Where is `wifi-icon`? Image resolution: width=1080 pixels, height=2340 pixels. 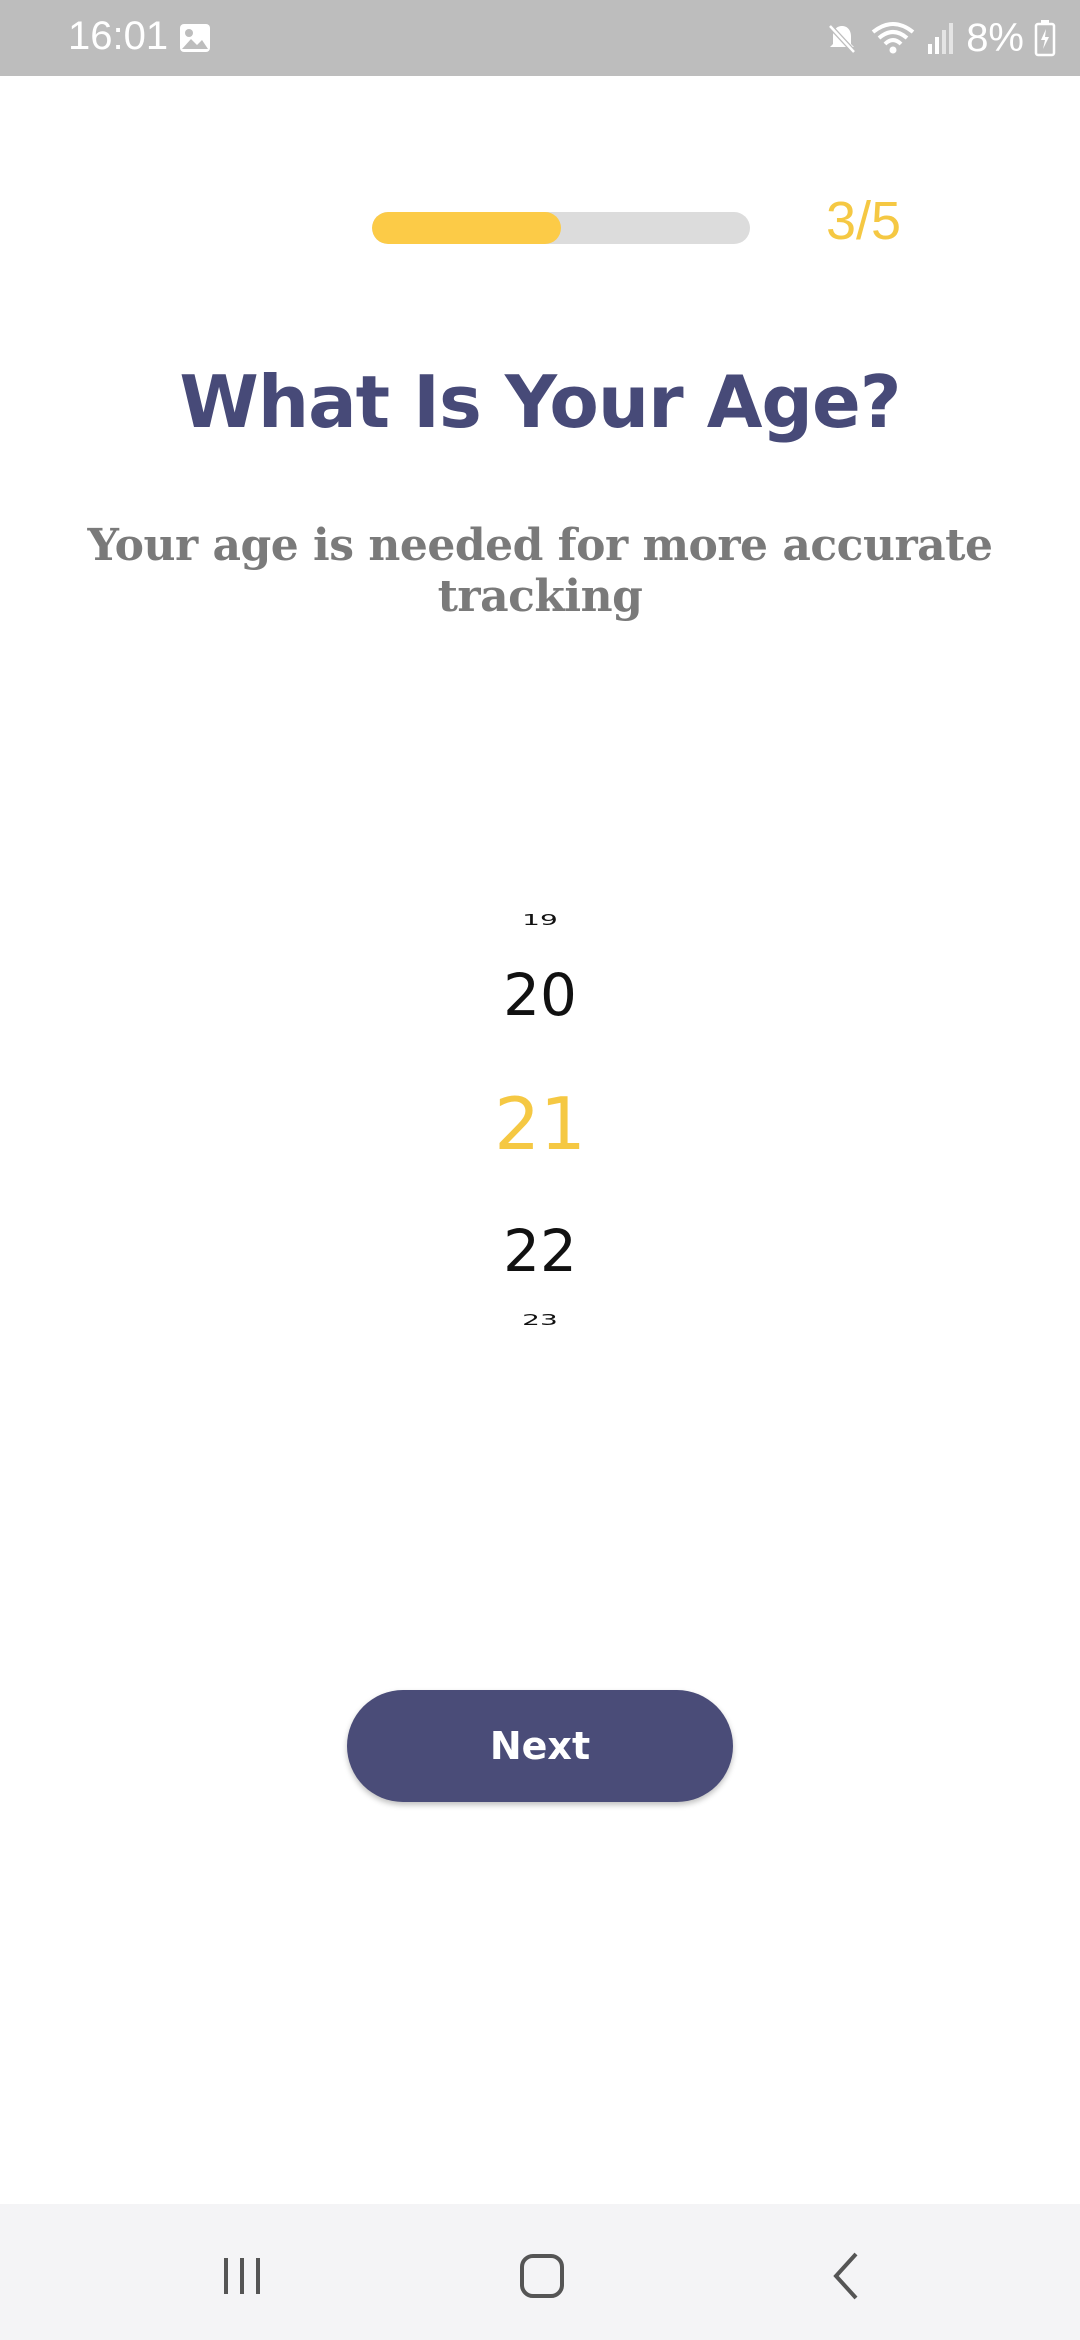 wifi-icon is located at coordinates (893, 38).